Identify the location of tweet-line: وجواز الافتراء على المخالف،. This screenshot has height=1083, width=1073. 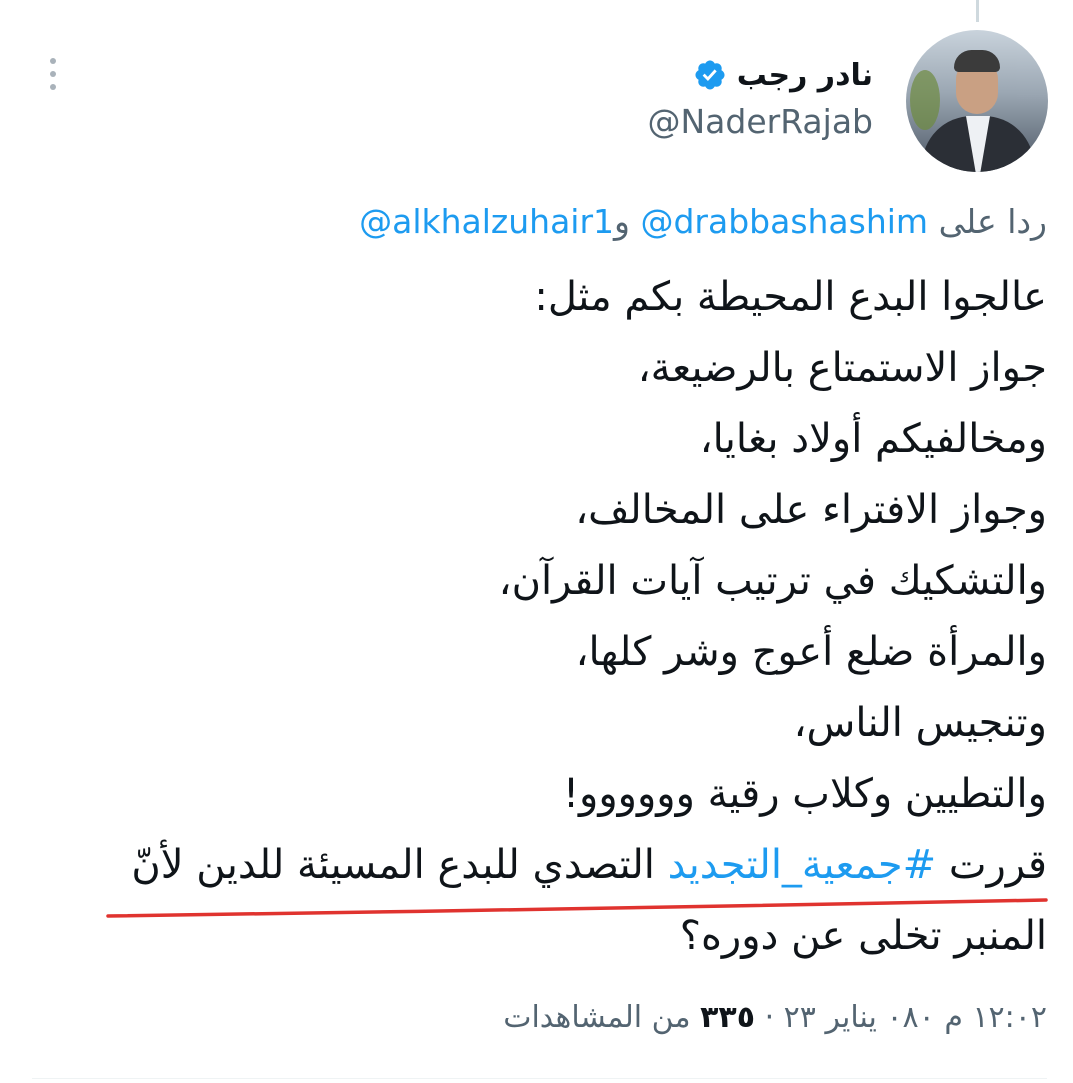
(811, 510).